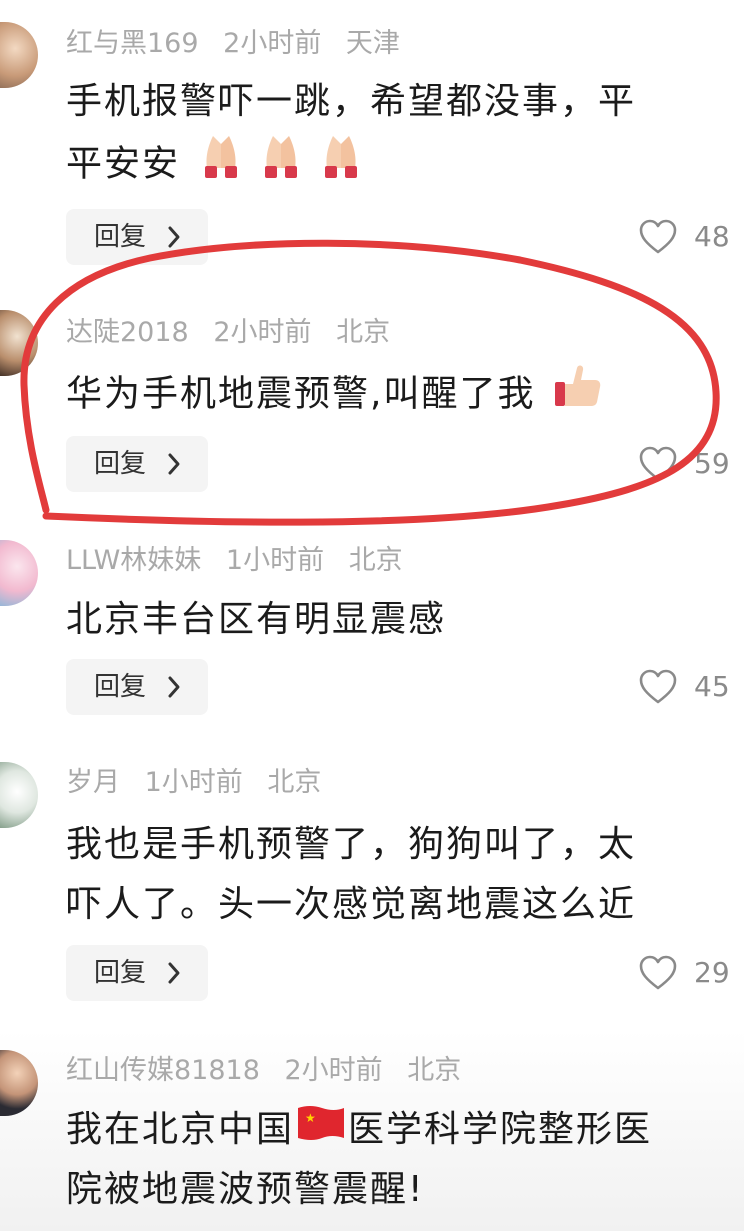 The width and height of the screenshot is (744, 1231). Describe the element at coordinates (712, 686) in the screenshot. I see `like-count: 45` at that location.